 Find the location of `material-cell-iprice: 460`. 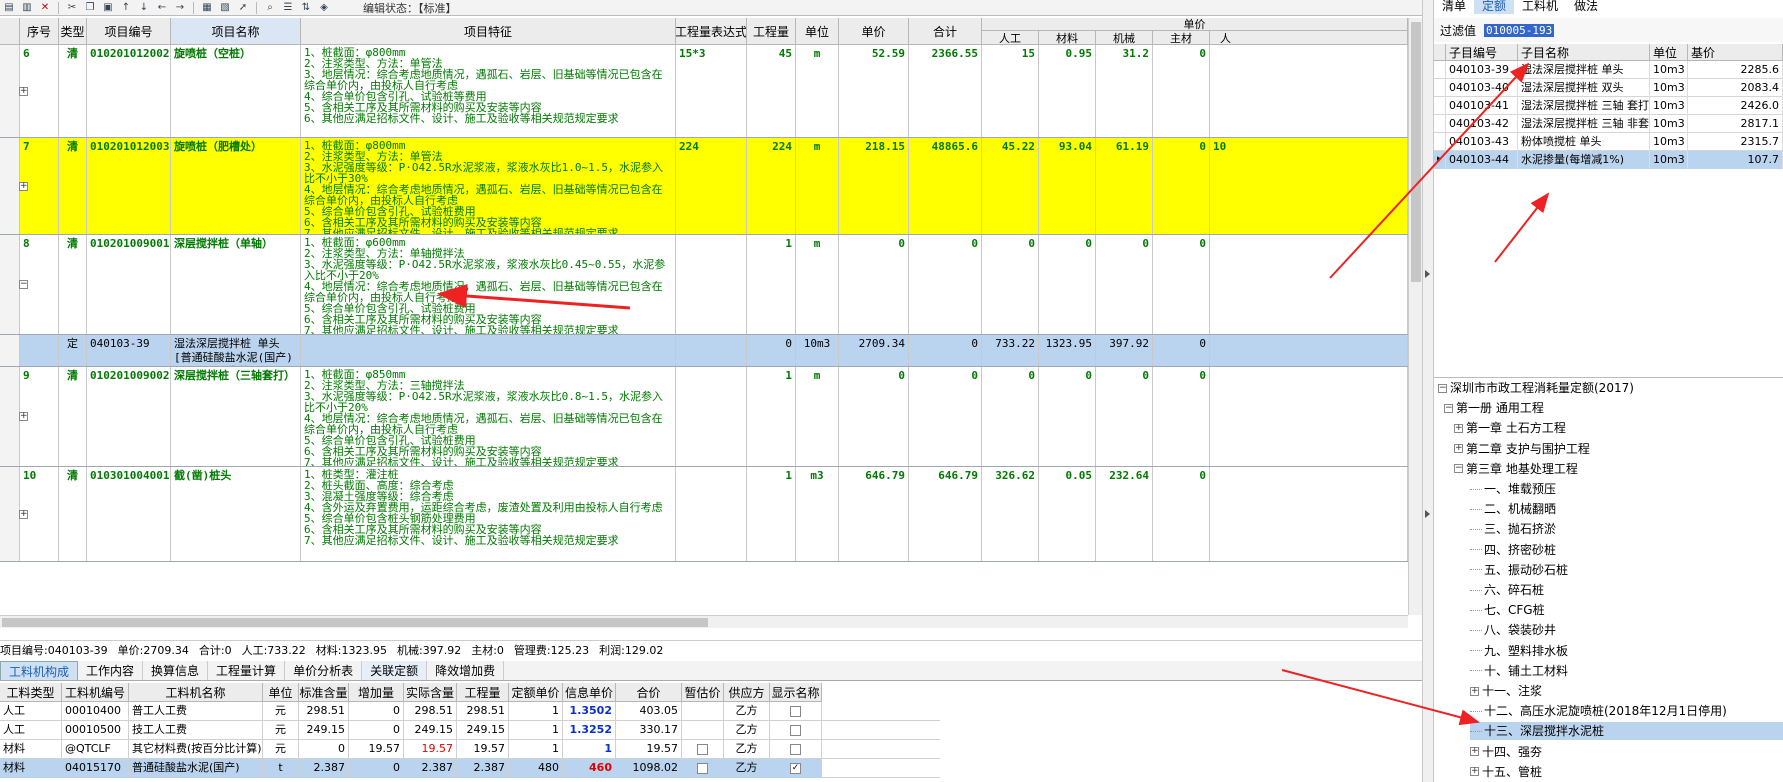

material-cell-iprice: 460 is located at coordinates (589, 768).